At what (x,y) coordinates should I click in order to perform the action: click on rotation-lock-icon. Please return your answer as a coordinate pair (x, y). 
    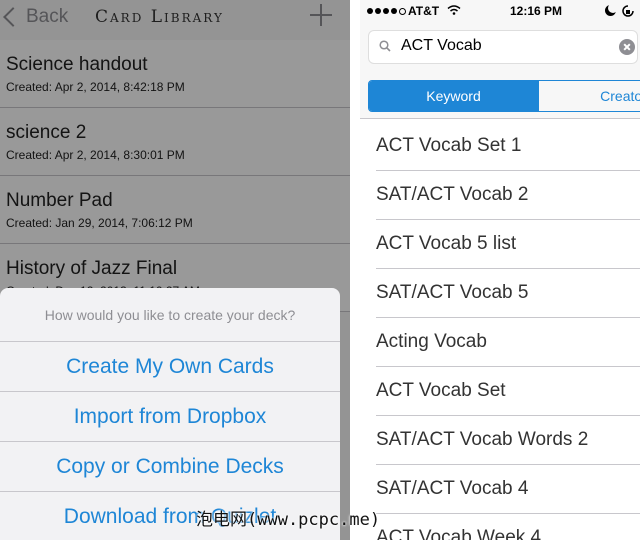
    Looking at the image, I should click on (628, 11).